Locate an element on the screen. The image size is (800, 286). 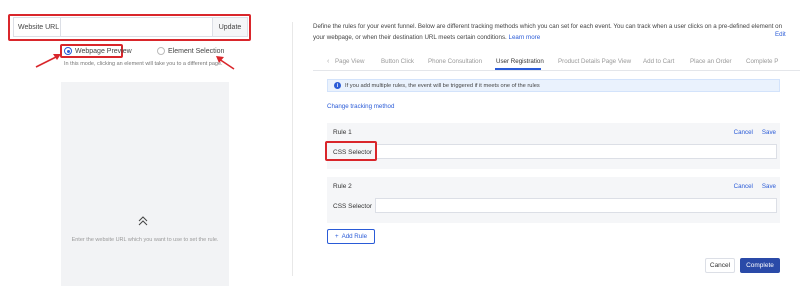
rule-title: Rule 2 is located at coordinates (342, 186).